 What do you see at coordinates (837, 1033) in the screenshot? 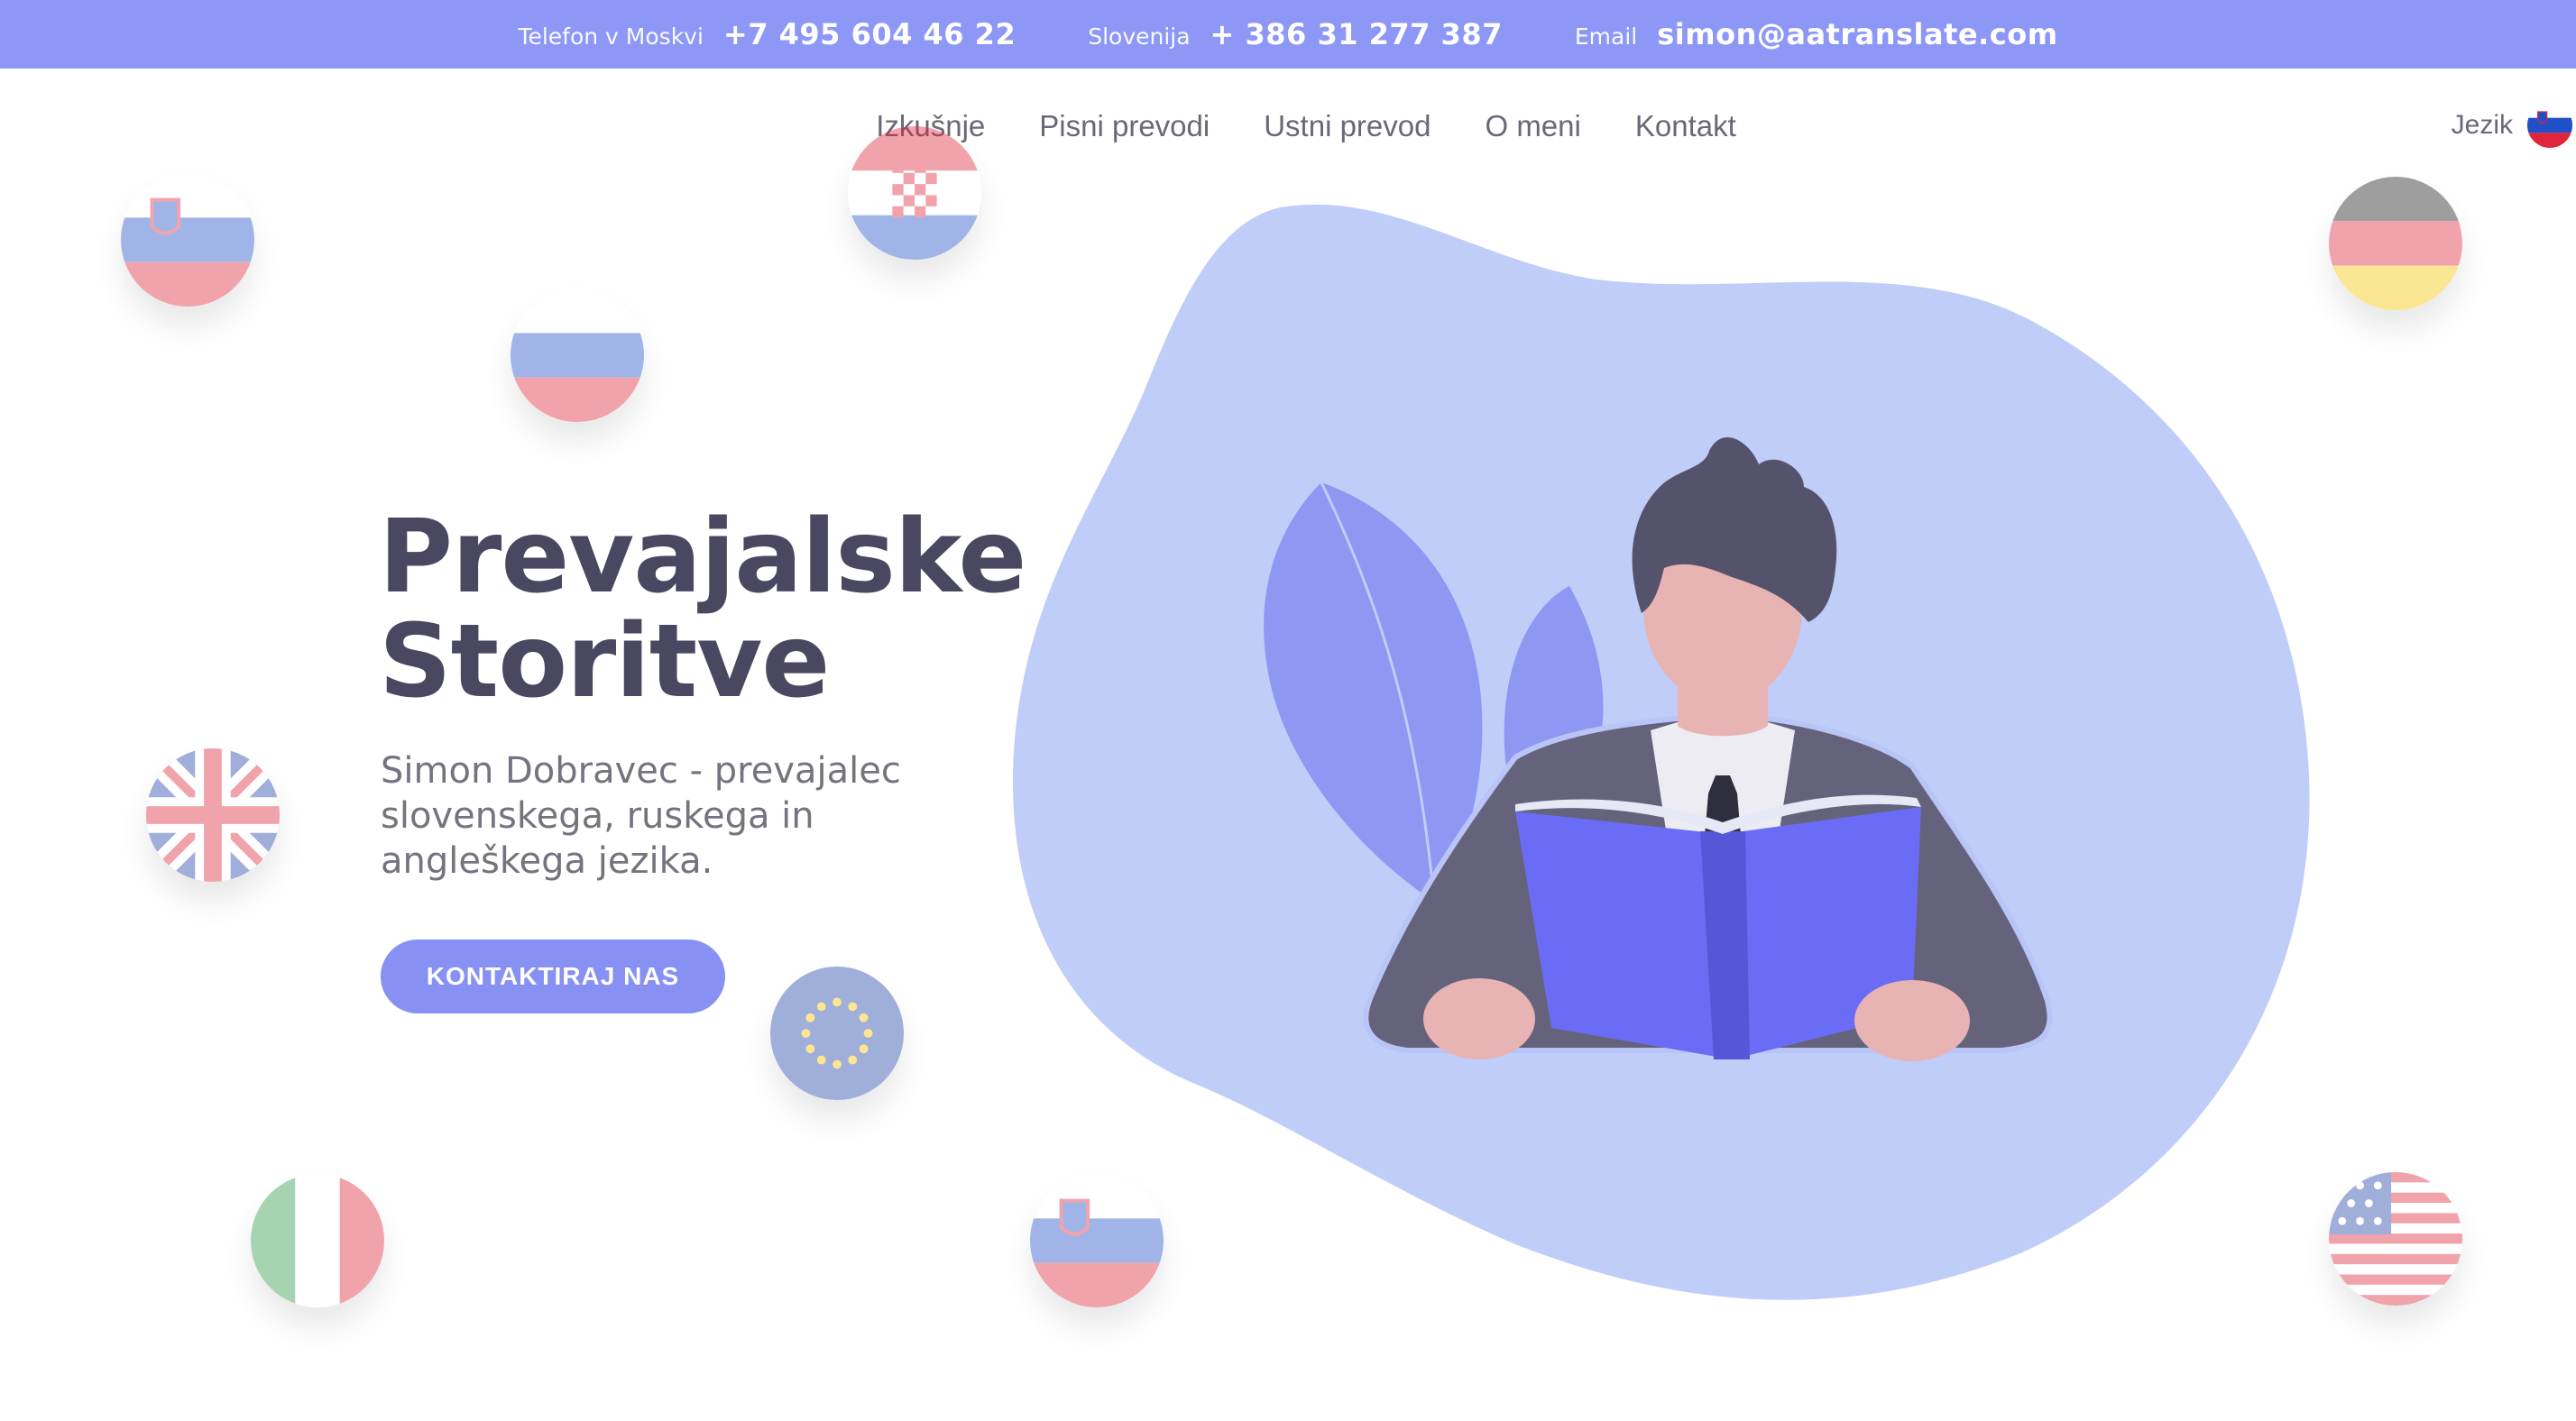
I see `eu-flag-icon` at bounding box center [837, 1033].